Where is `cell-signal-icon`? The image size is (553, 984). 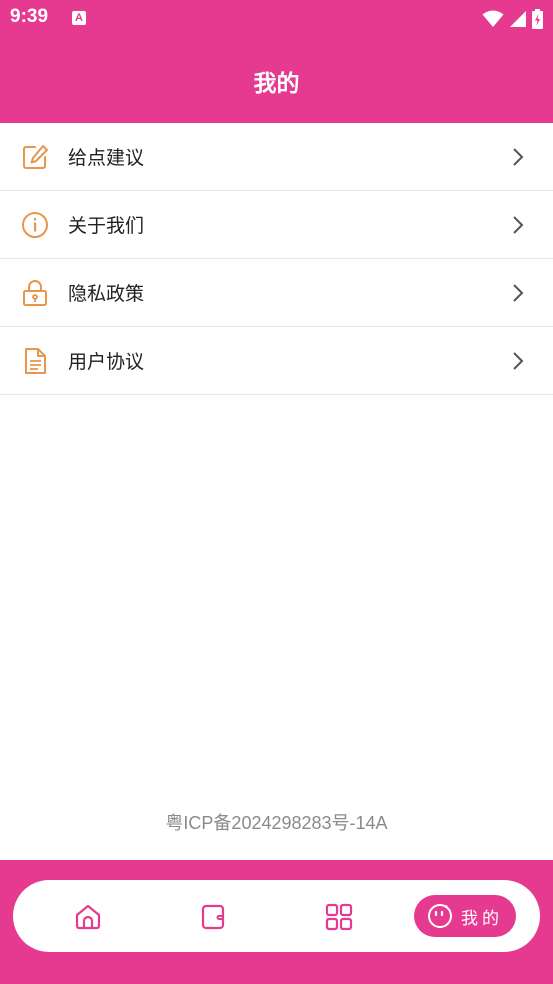
cell-signal-icon is located at coordinates (518, 19).